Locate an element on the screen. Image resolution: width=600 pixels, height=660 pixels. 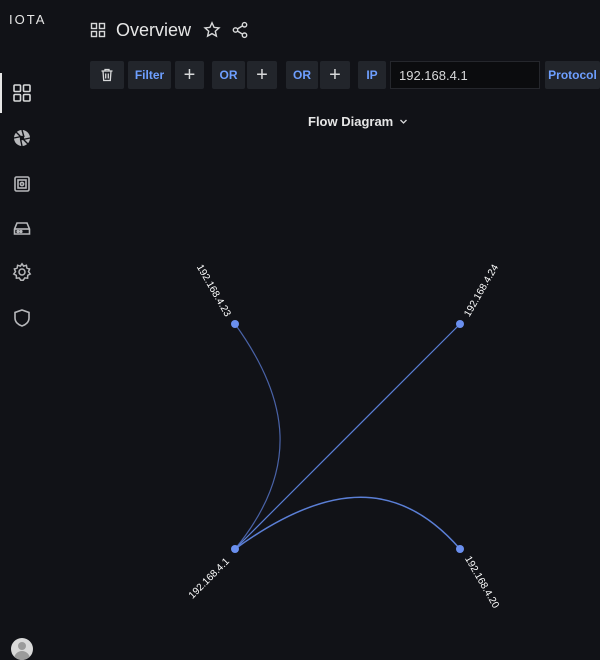
node-label-center: 192.168.4.1 is located at coordinates (209, 578).